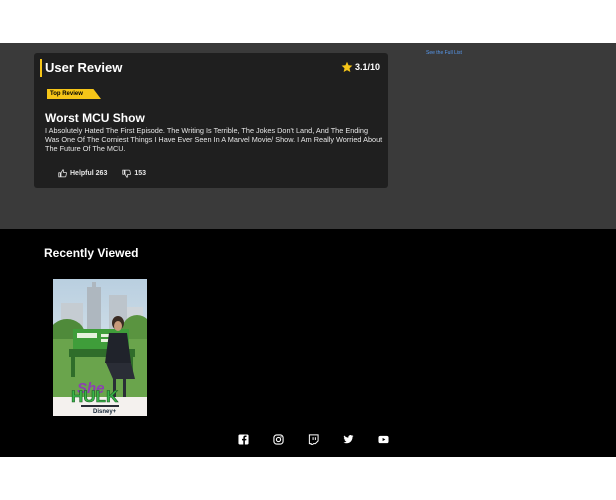 The image size is (616, 500). I want to click on rating-value: 3.1/10, so click(367, 67).